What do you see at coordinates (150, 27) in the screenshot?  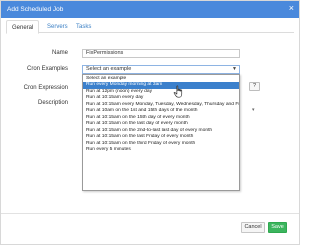 I see `tab-bar: General Servers Tasks` at bounding box center [150, 27].